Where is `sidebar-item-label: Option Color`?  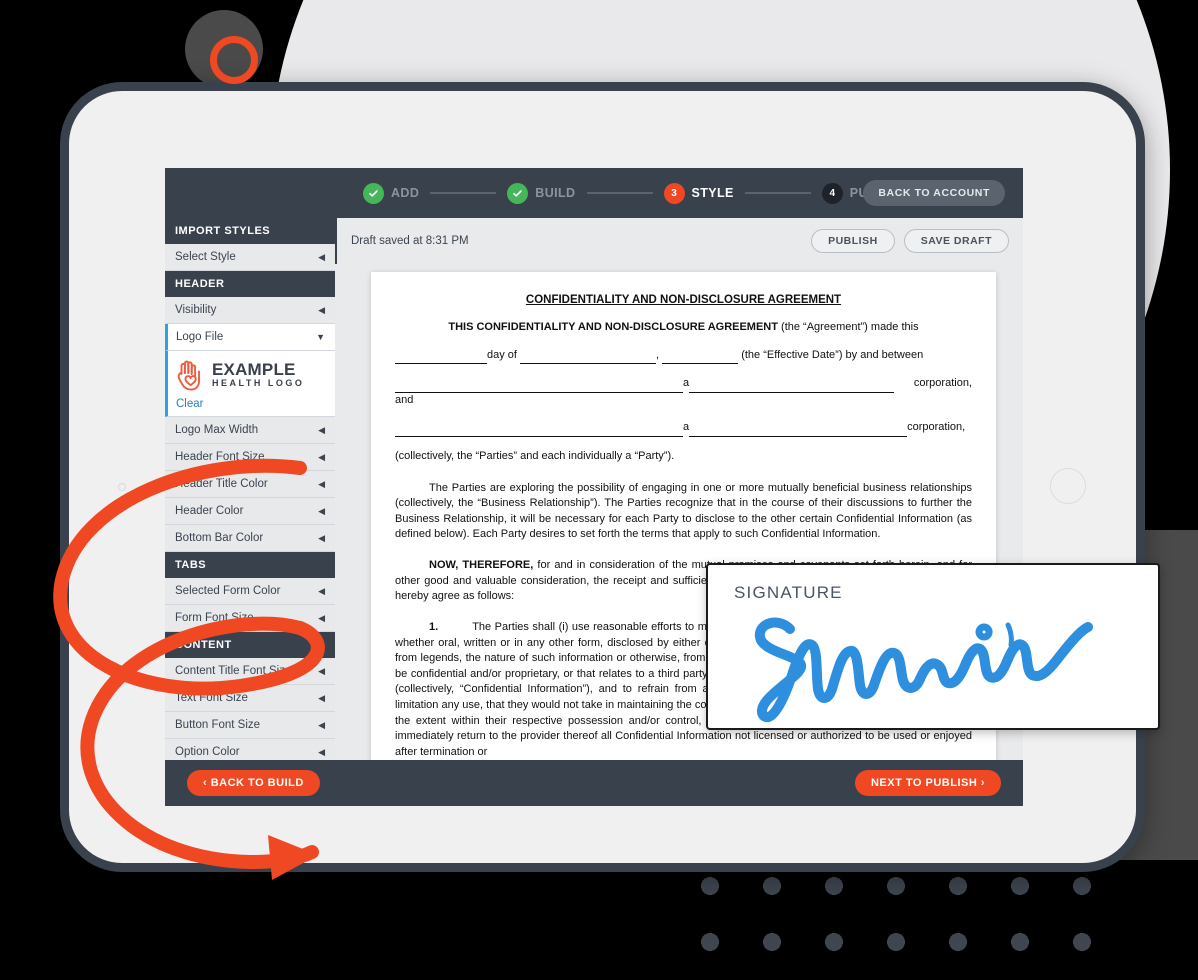 sidebar-item-label: Option Color is located at coordinates (207, 752).